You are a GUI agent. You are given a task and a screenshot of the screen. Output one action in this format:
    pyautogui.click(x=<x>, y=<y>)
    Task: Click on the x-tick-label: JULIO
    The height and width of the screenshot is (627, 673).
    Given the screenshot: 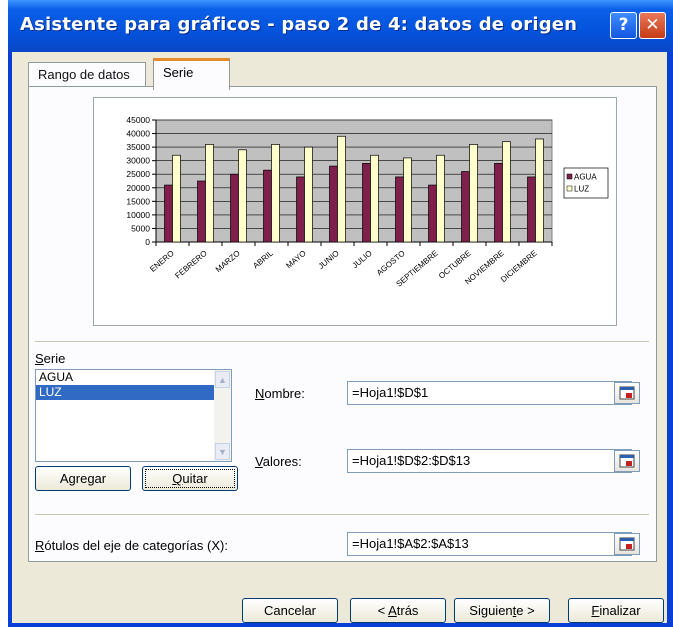 What is the action you would take?
    pyautogui.click(x=362, y=259)
    